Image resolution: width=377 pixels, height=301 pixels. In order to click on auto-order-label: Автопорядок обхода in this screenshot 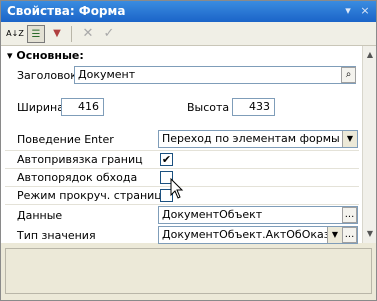, I will do `click(77, 177)`.